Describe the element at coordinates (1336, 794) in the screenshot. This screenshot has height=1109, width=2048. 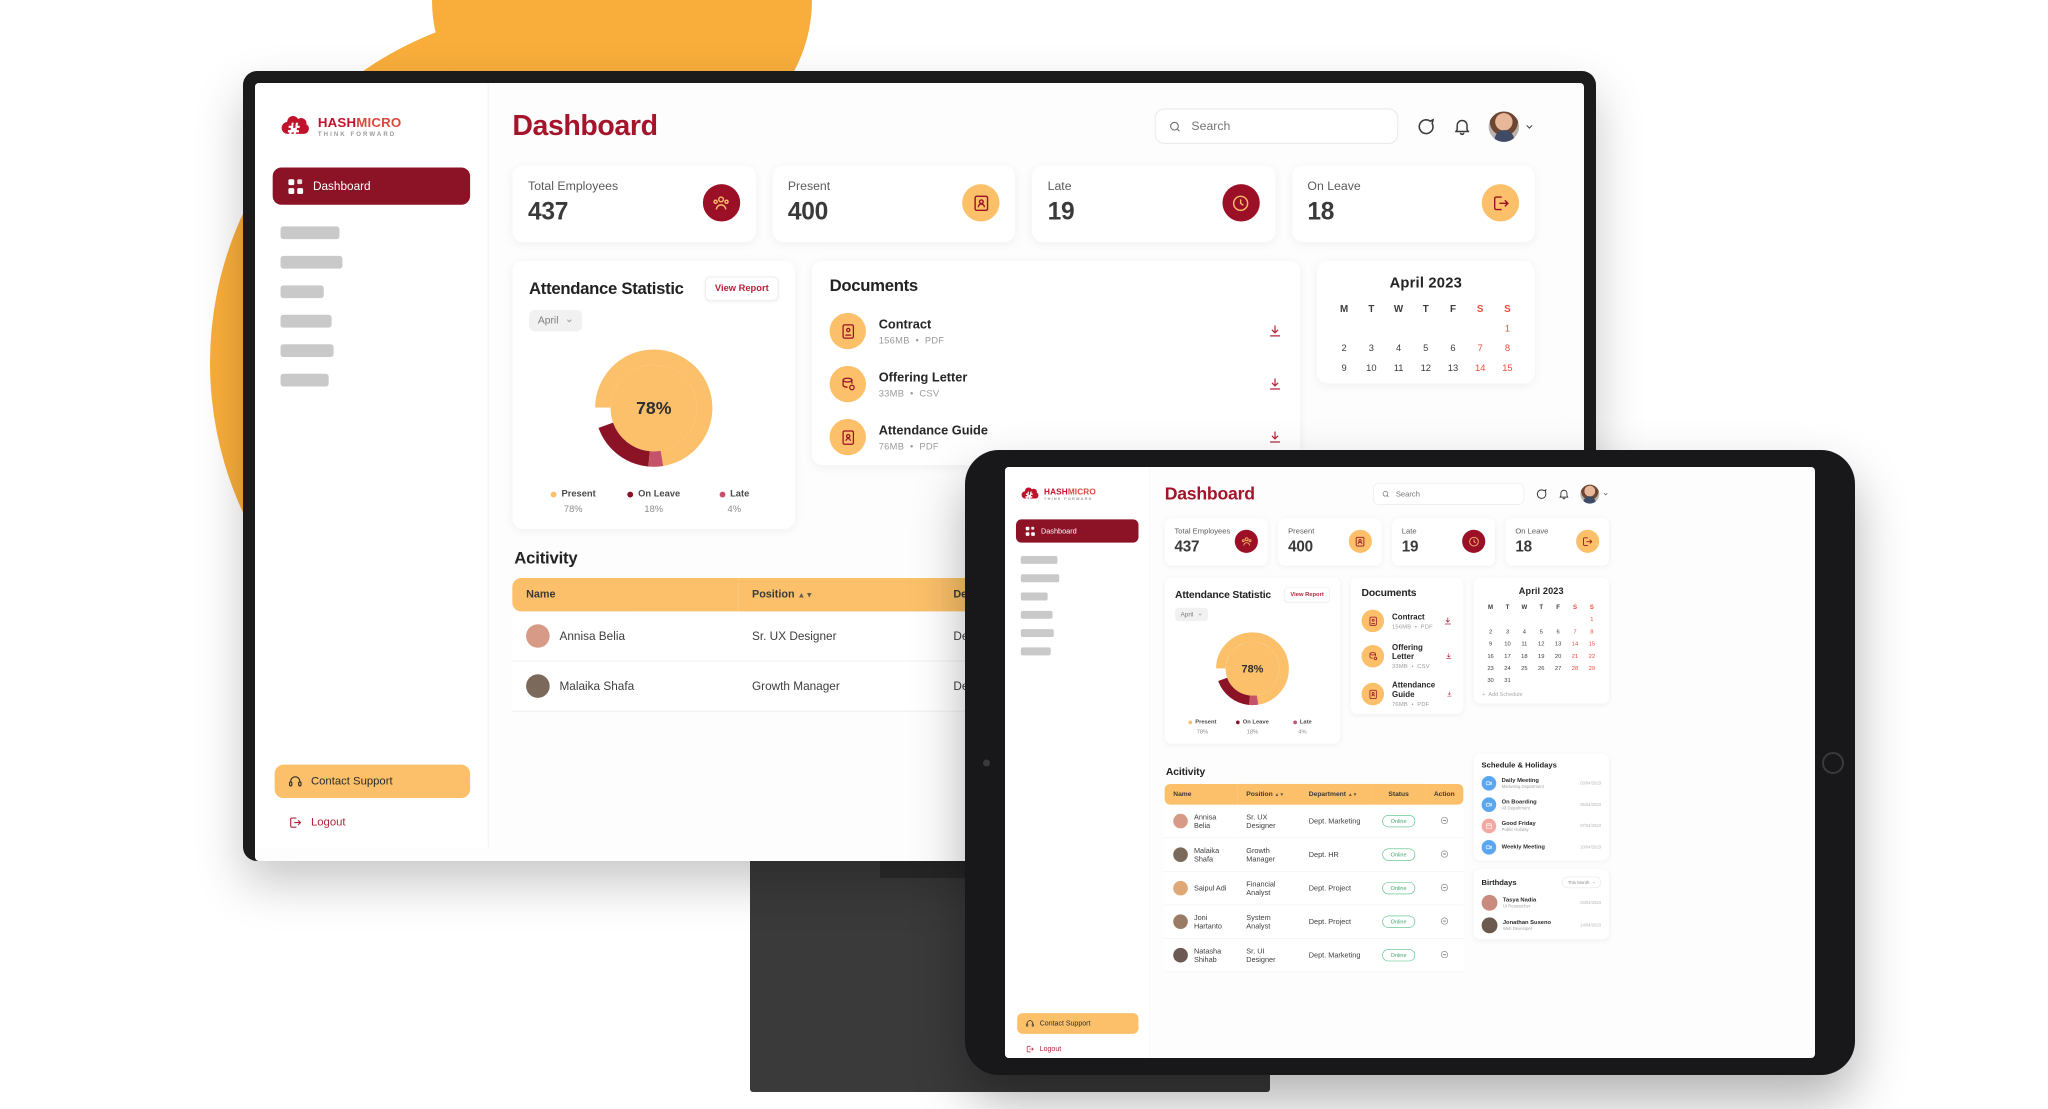
I see `column-header-department: Department▲▼` at that location.